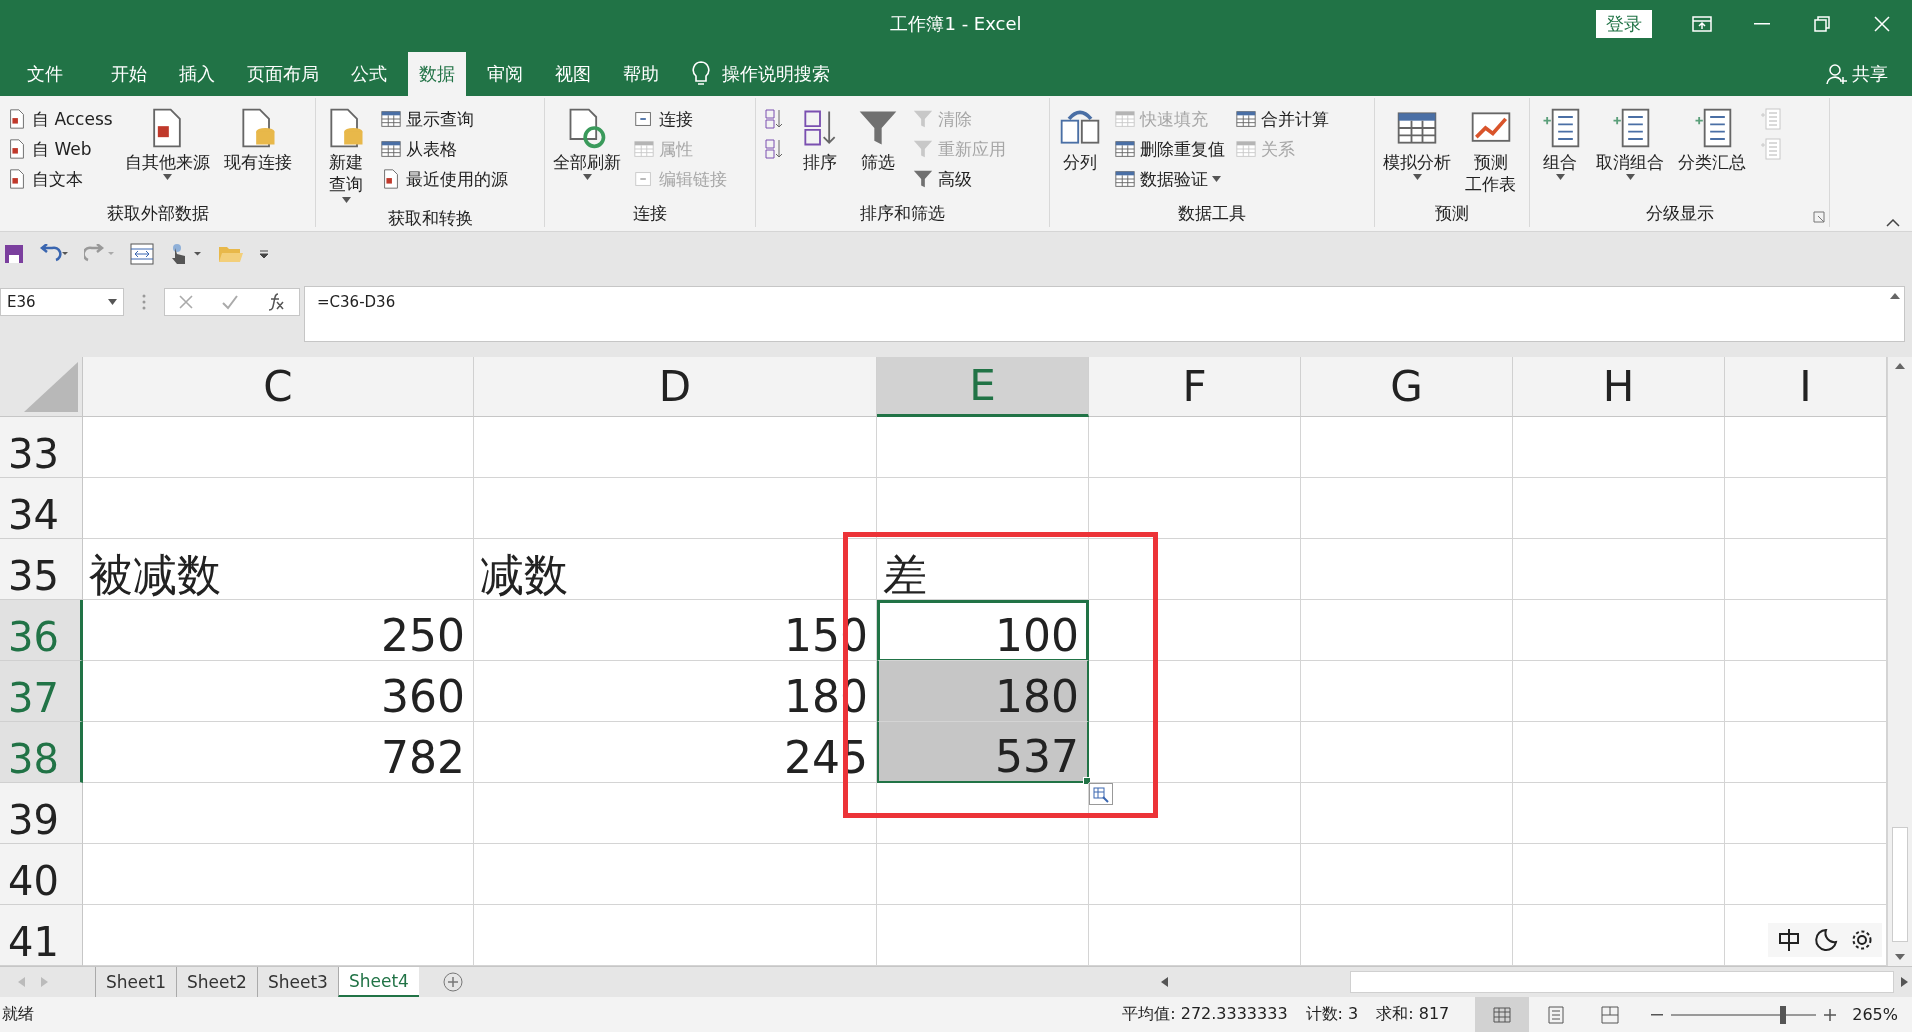  Describe the element at coordinates (820, 152) in the screenshot. I see `ribbon-button: 排序` at that location.